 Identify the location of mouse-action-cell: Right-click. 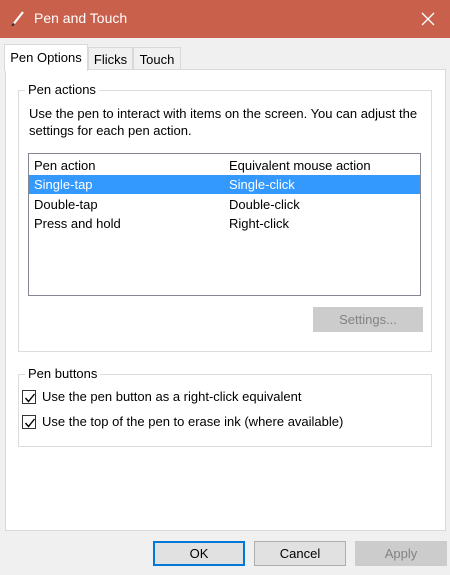
(259, 223).